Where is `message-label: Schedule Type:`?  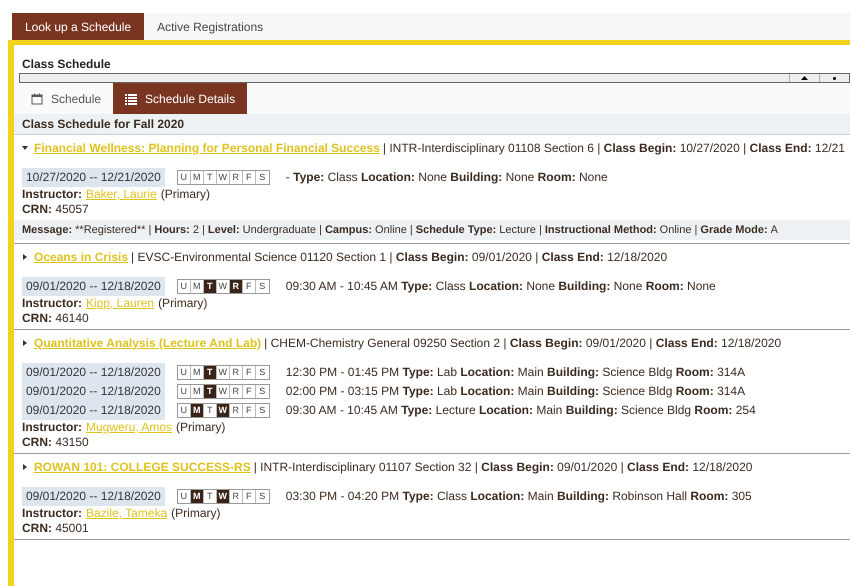 message-label: Schedule Type: is located at coordinates (456, 230).